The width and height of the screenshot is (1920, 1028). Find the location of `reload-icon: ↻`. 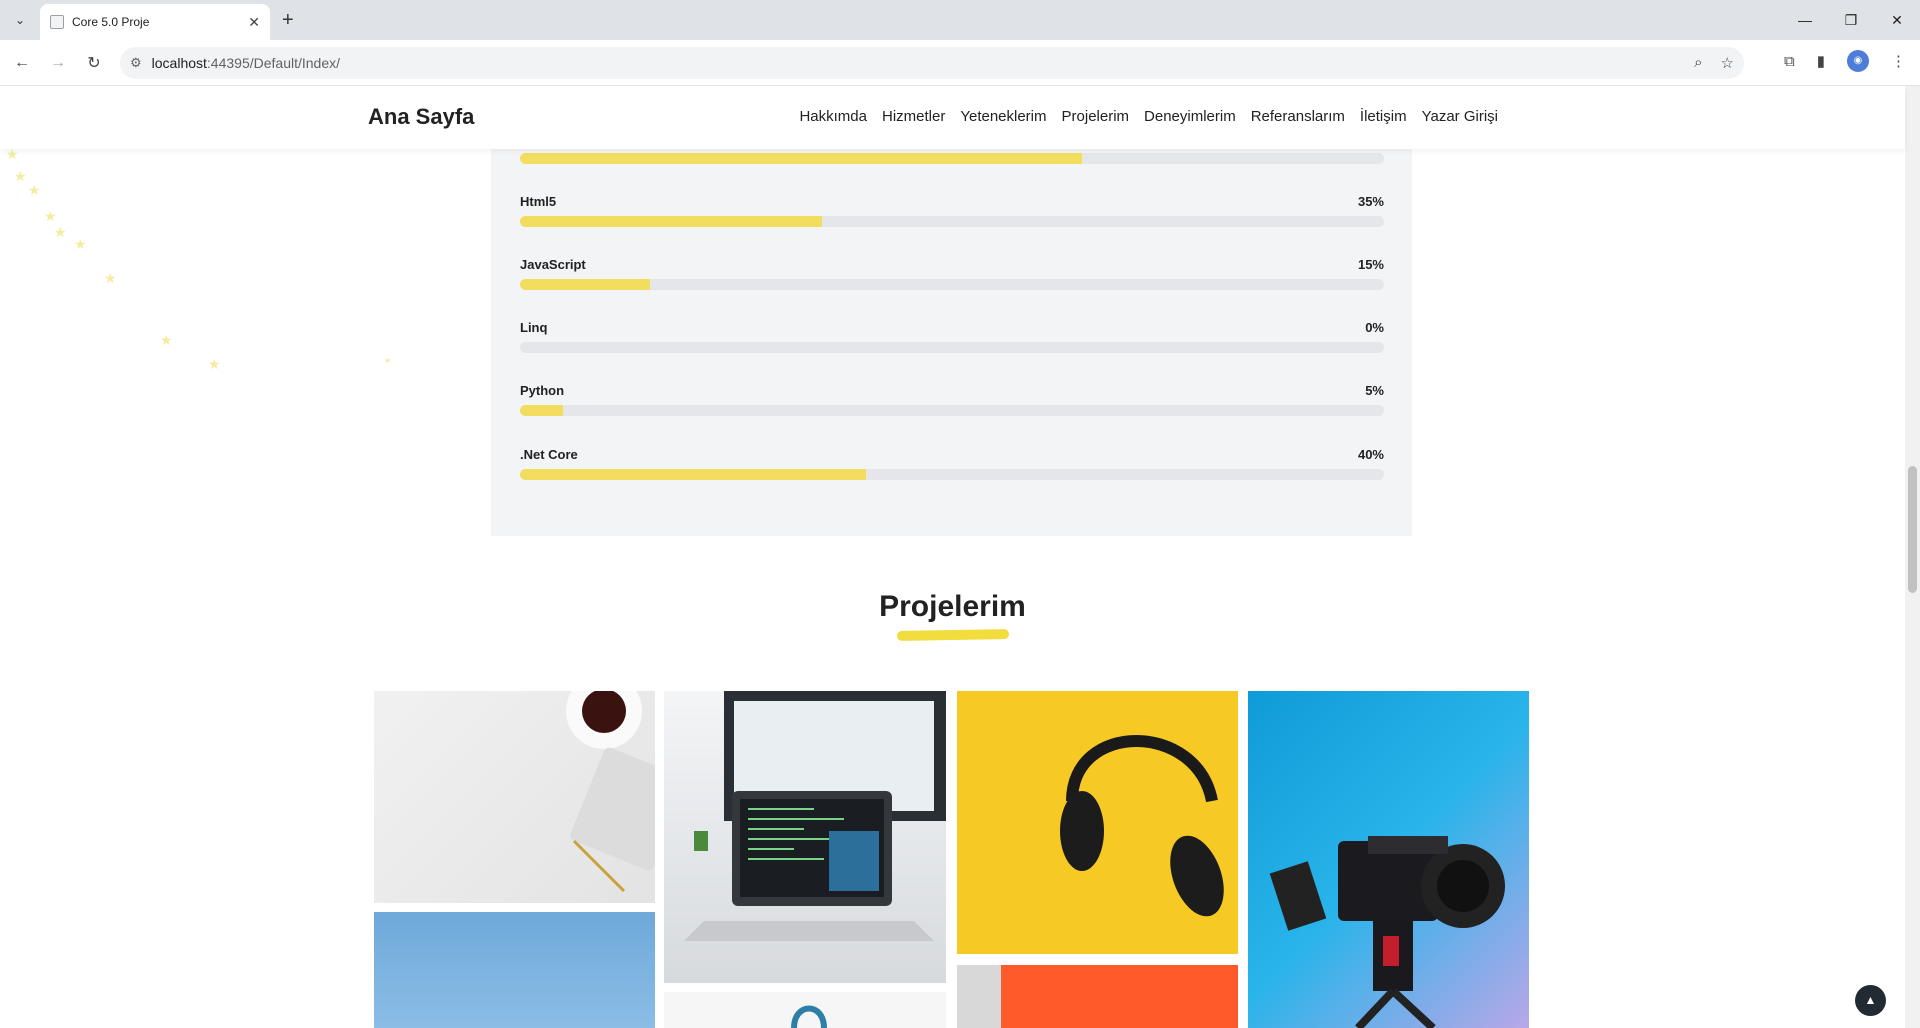

reload-icon: ↻ is located at coordinates (94, 63).